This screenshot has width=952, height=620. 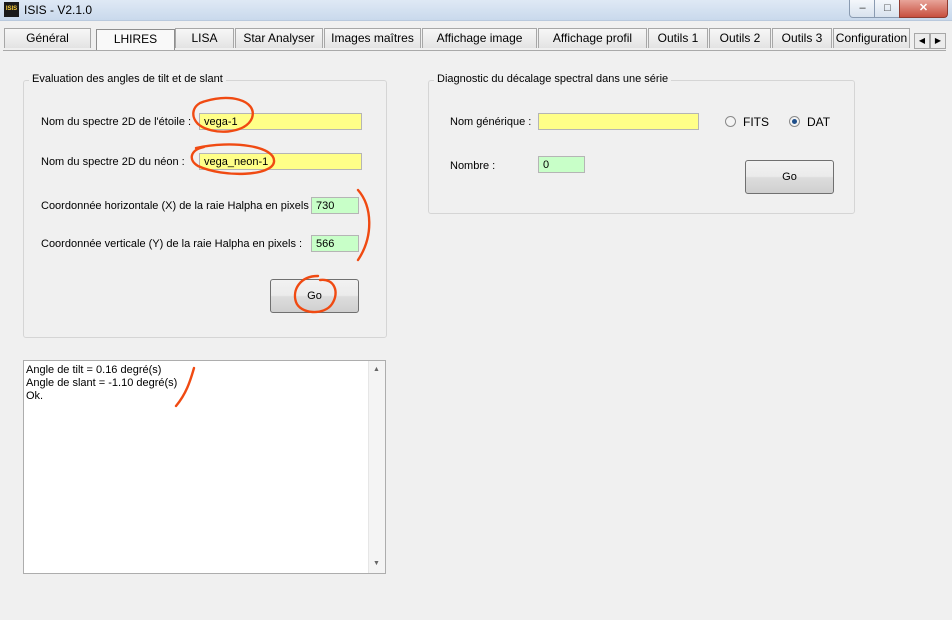 I want to click on tab-lisa: LISA, so click(x=204, y=38).